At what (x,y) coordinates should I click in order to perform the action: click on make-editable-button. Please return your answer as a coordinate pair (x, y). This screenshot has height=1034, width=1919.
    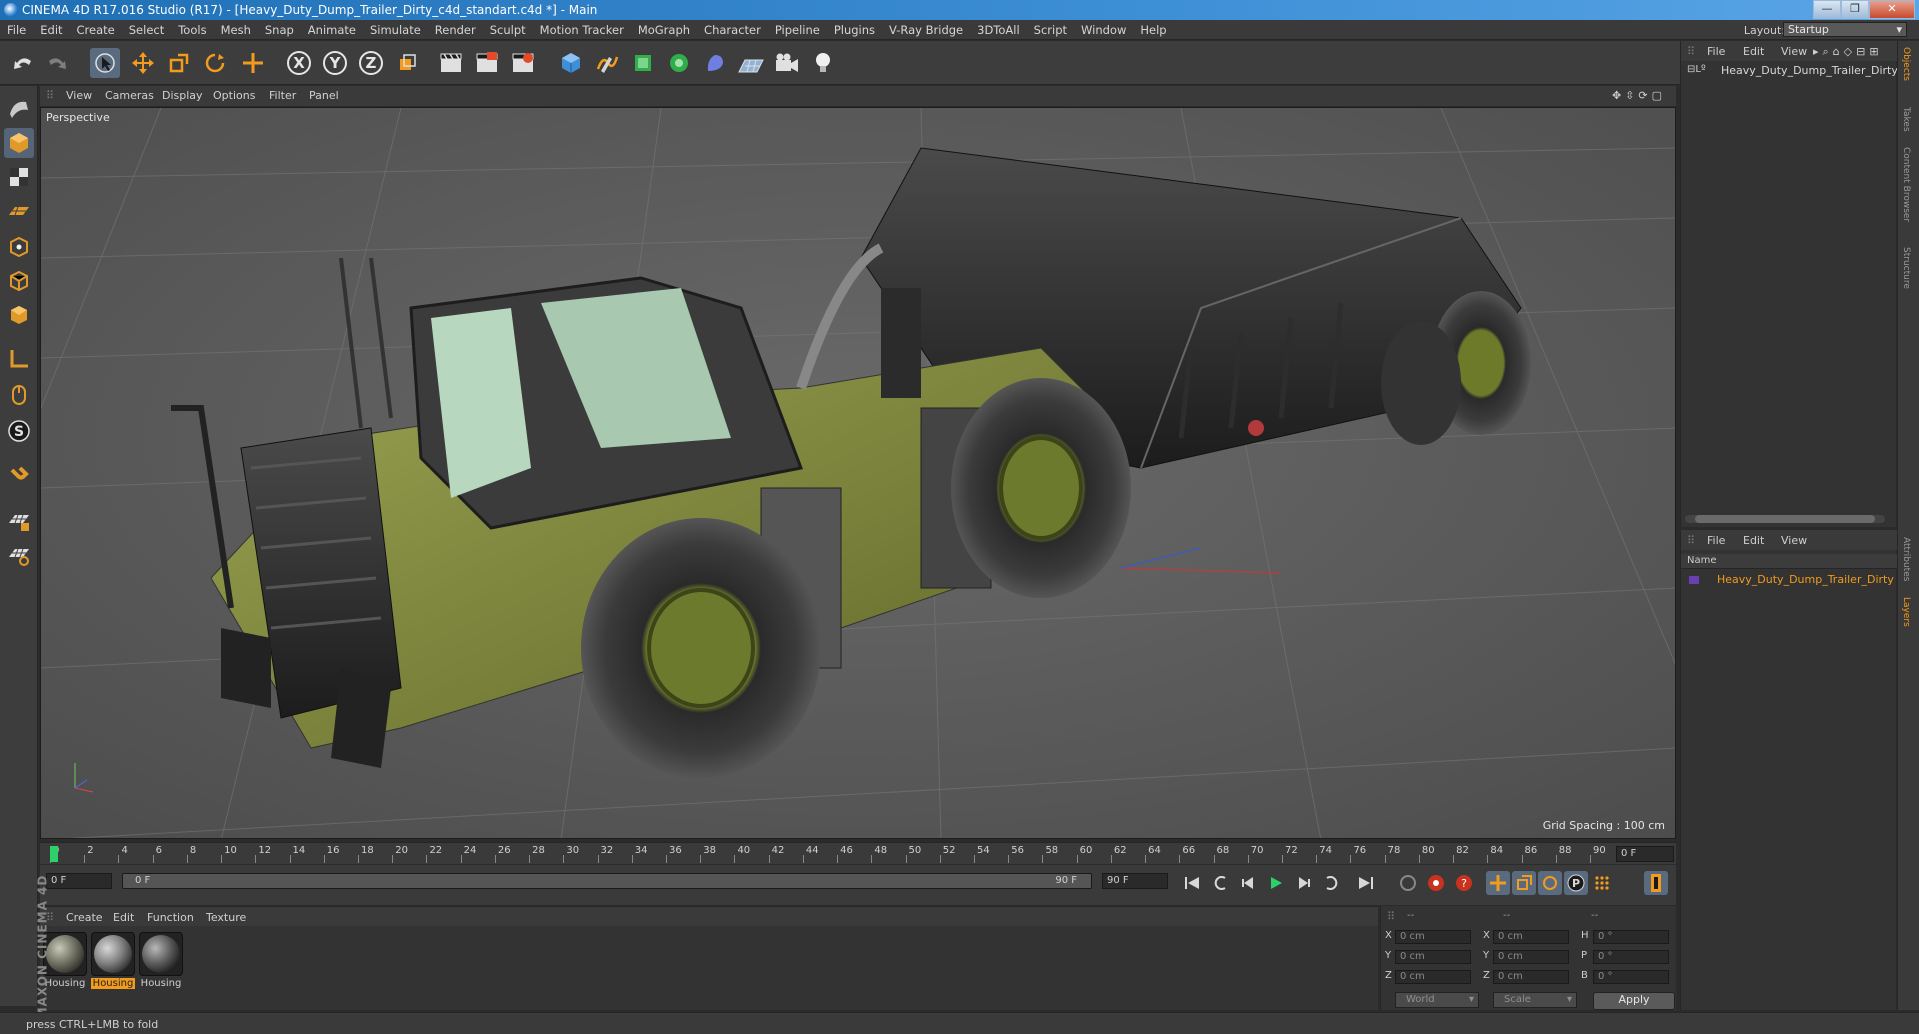
    Looking at the image, I should click on (19, 109).